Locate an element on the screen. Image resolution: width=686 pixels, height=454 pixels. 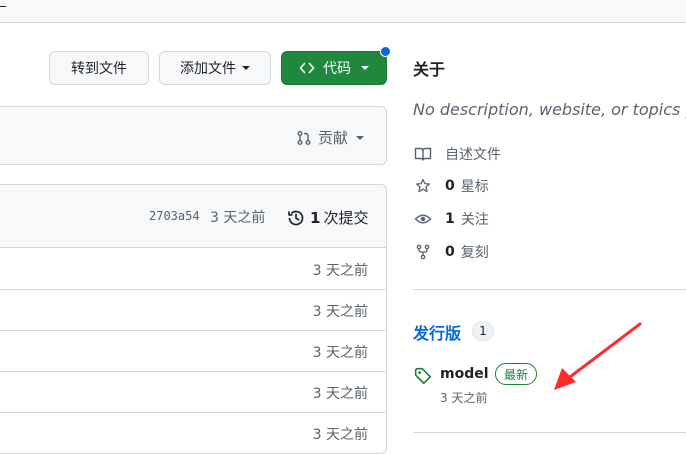
branch-info-bar: 贡献 is located at coordinates (193, 135).